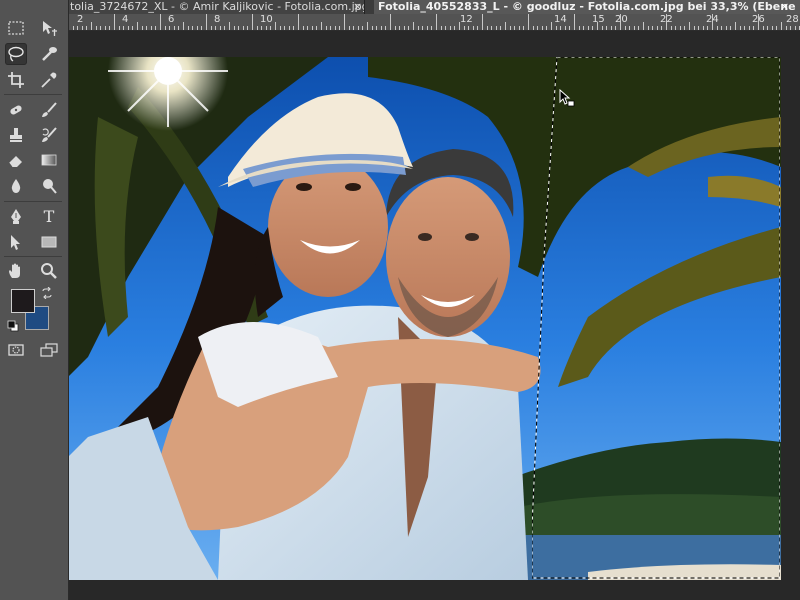 This screenshot has width=800, height=600. I want to click on rectangle-icon, so click(49, 242).